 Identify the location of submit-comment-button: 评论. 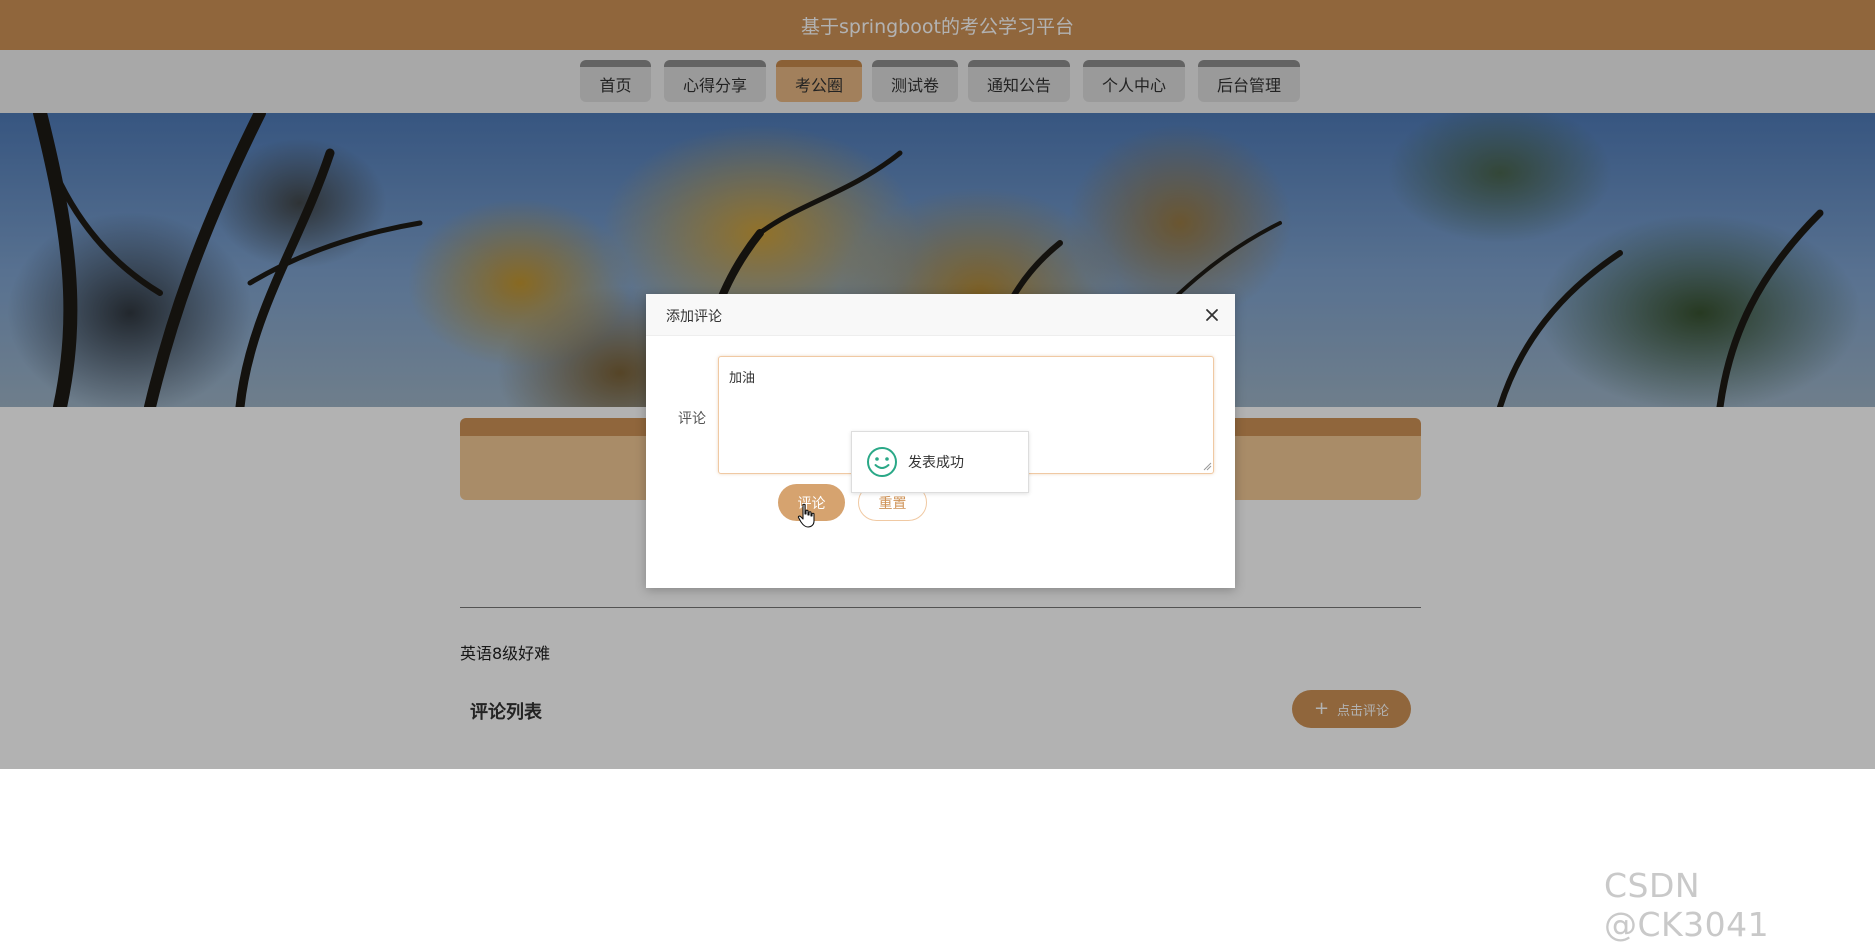
(811, 502).